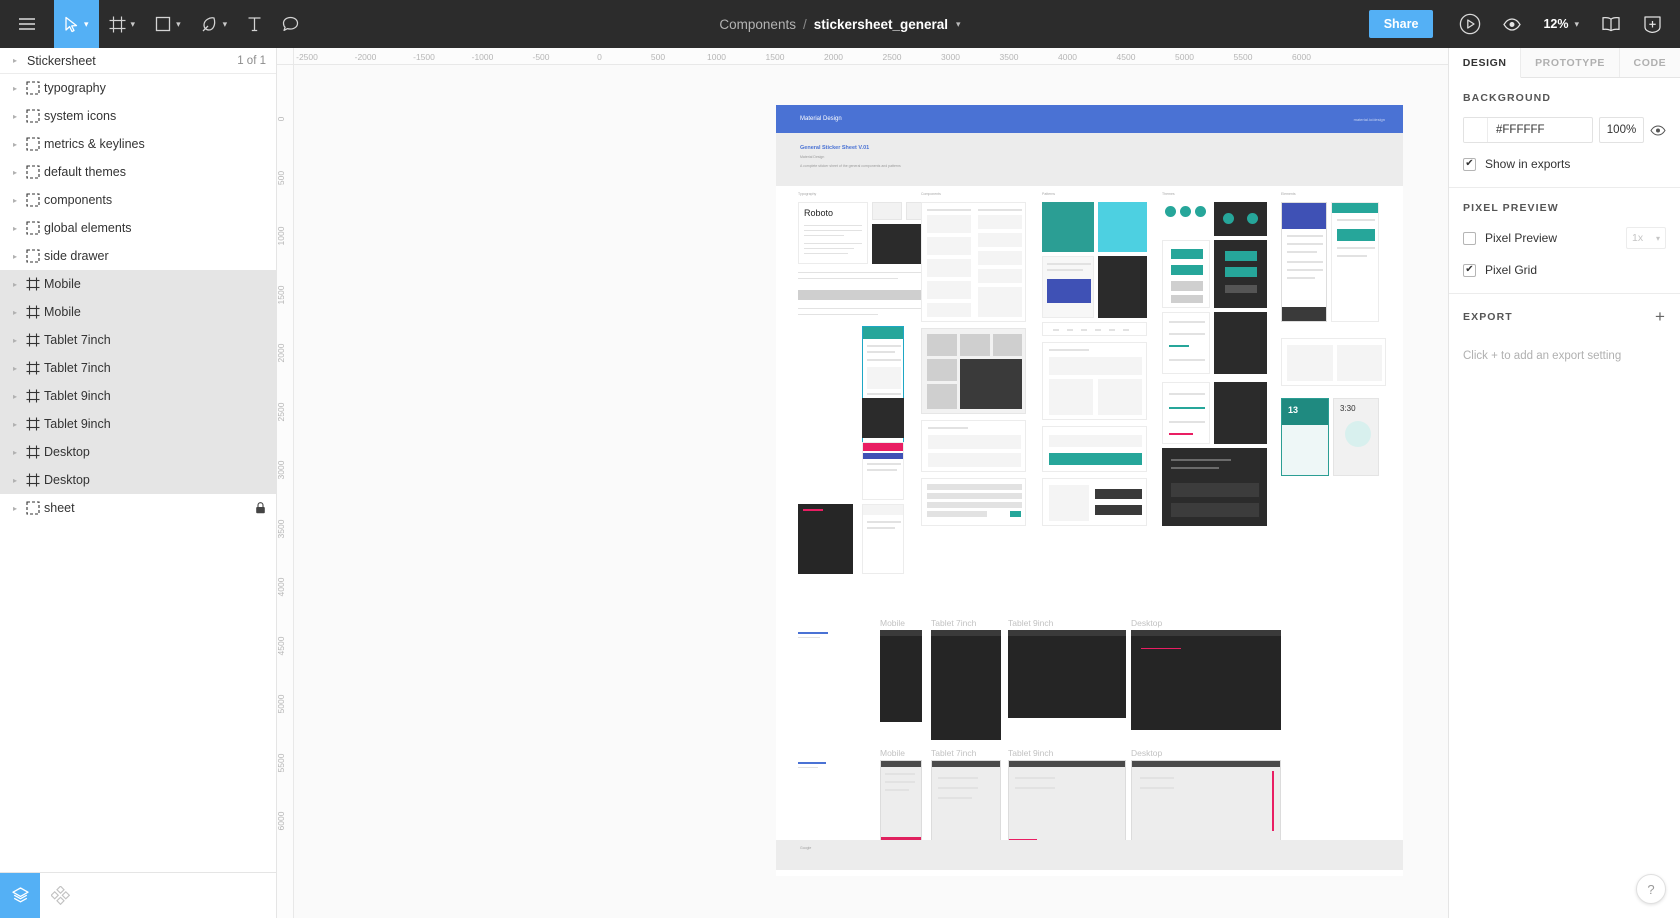 This screenshot has height=918, width=1680. What do you see at coordinates (1240, 273) in the screenshot?
I see `tile-buttons-dark` at bounding box center [1240, 273].